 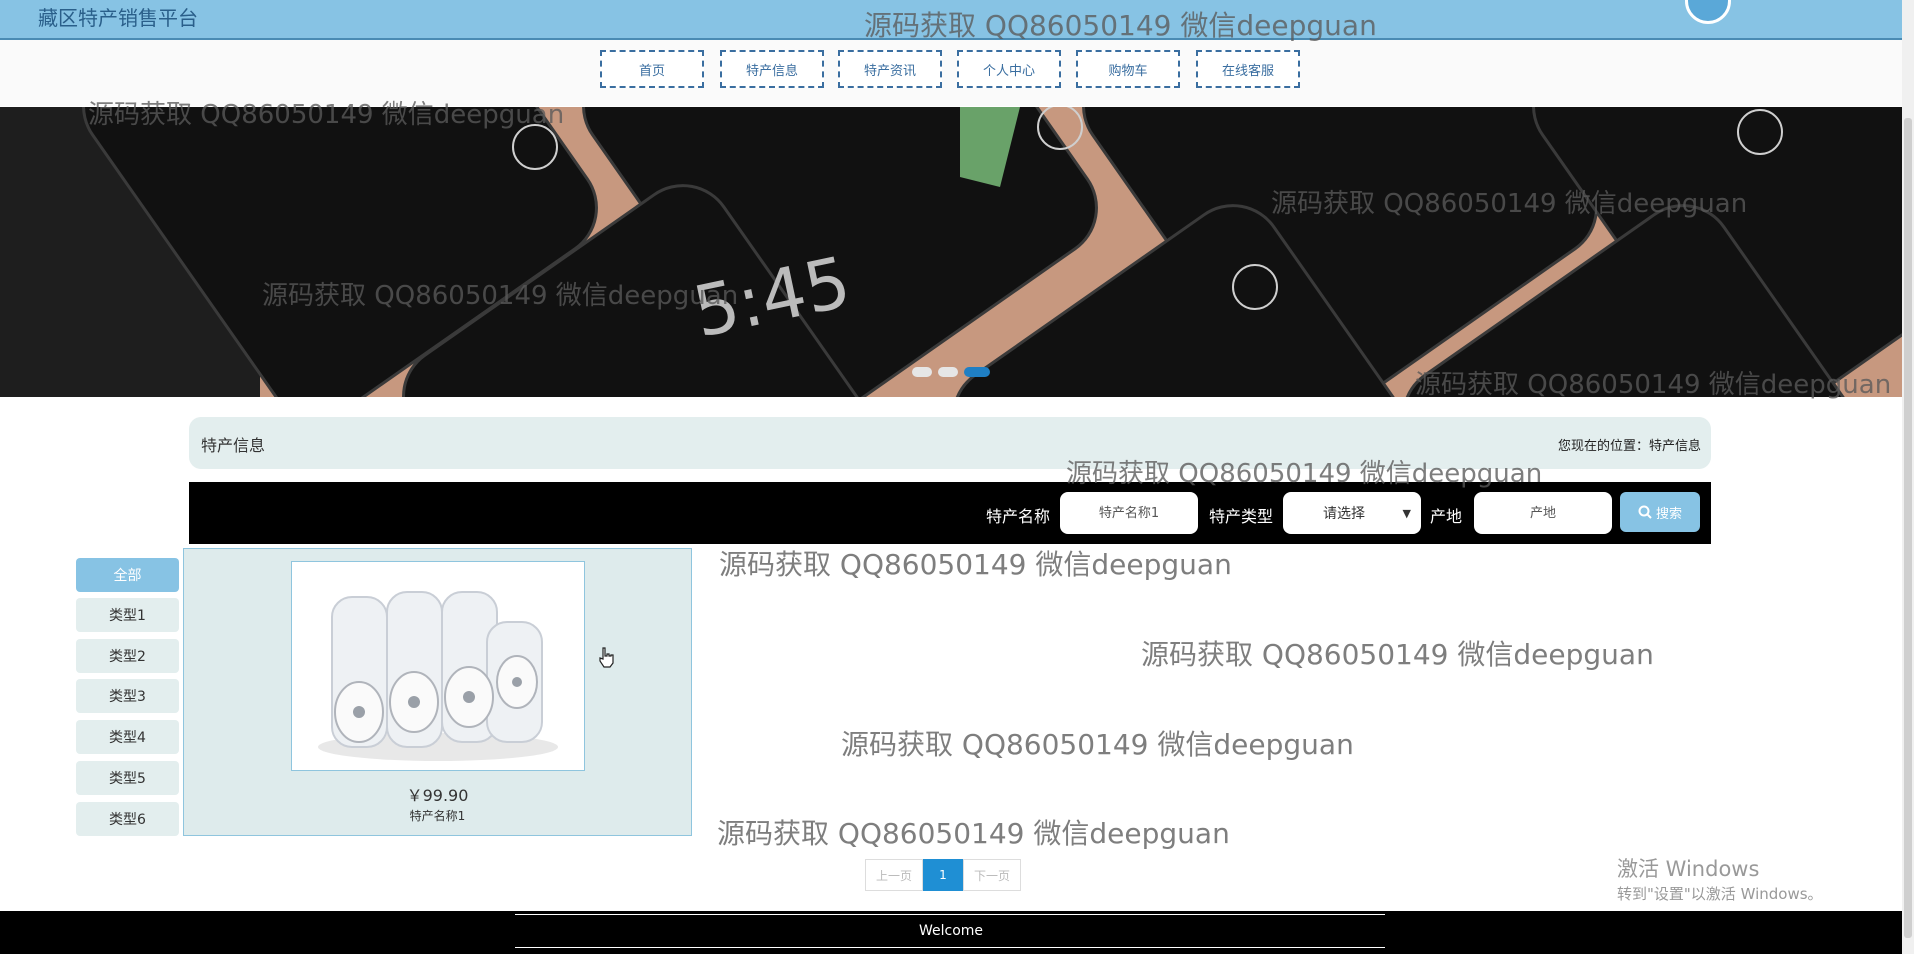 I want to click on nav-item-home: 首页, so click(x=652, y=69).